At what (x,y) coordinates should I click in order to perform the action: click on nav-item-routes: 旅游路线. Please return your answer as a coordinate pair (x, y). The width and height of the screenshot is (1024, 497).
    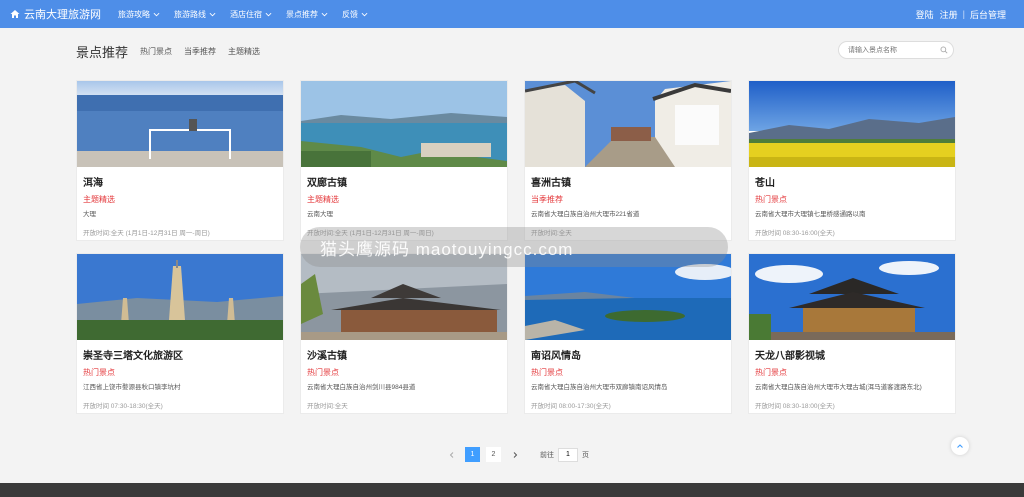
    Looking at the image, I should click on (195, 14).